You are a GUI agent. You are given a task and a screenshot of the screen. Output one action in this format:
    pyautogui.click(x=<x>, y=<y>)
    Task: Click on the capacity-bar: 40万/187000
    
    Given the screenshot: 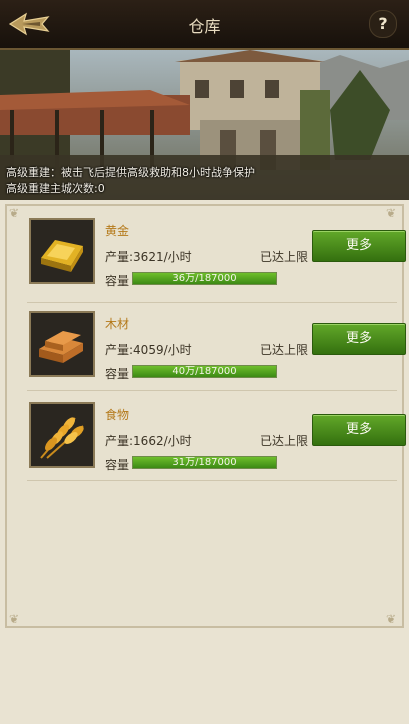 What is the action you would take?
    pyautogui.click(x=204, y=371)
    